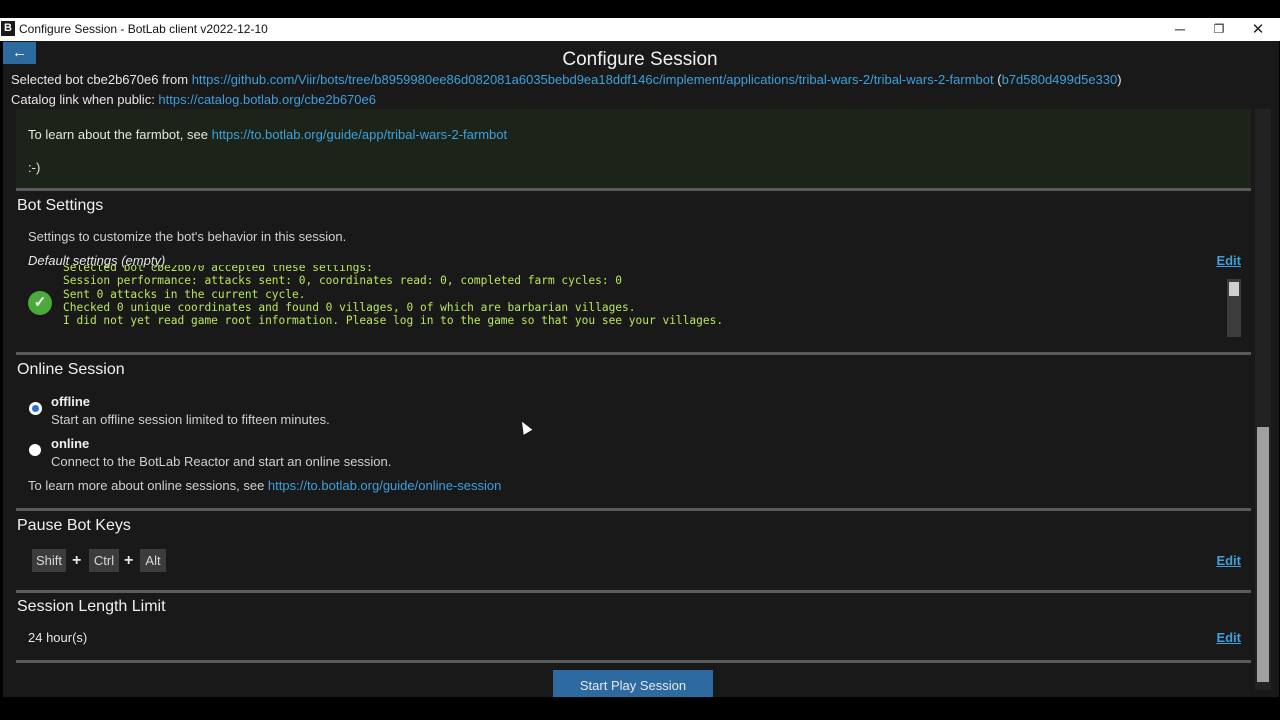 This screenshot has height=720, width=1280. I want to click on session-length-heading: Session Length Limit, so click(91, 606).